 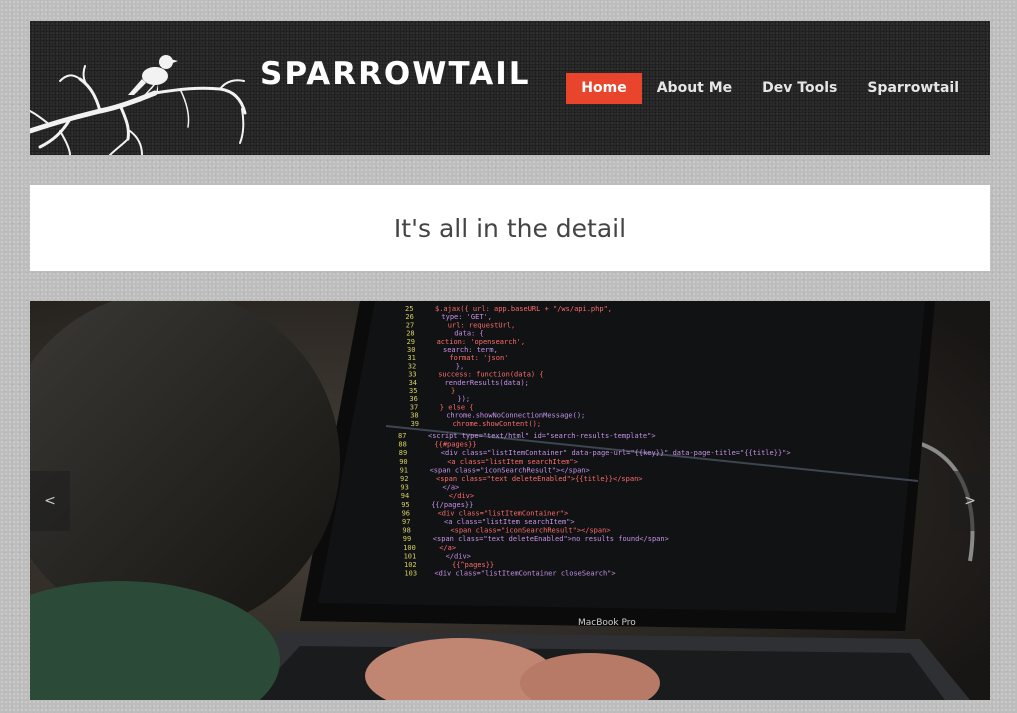 What do you see at coordinates (453, 391) in the screenshot?
I see `code-line: }` at bounding box center [453, 391].